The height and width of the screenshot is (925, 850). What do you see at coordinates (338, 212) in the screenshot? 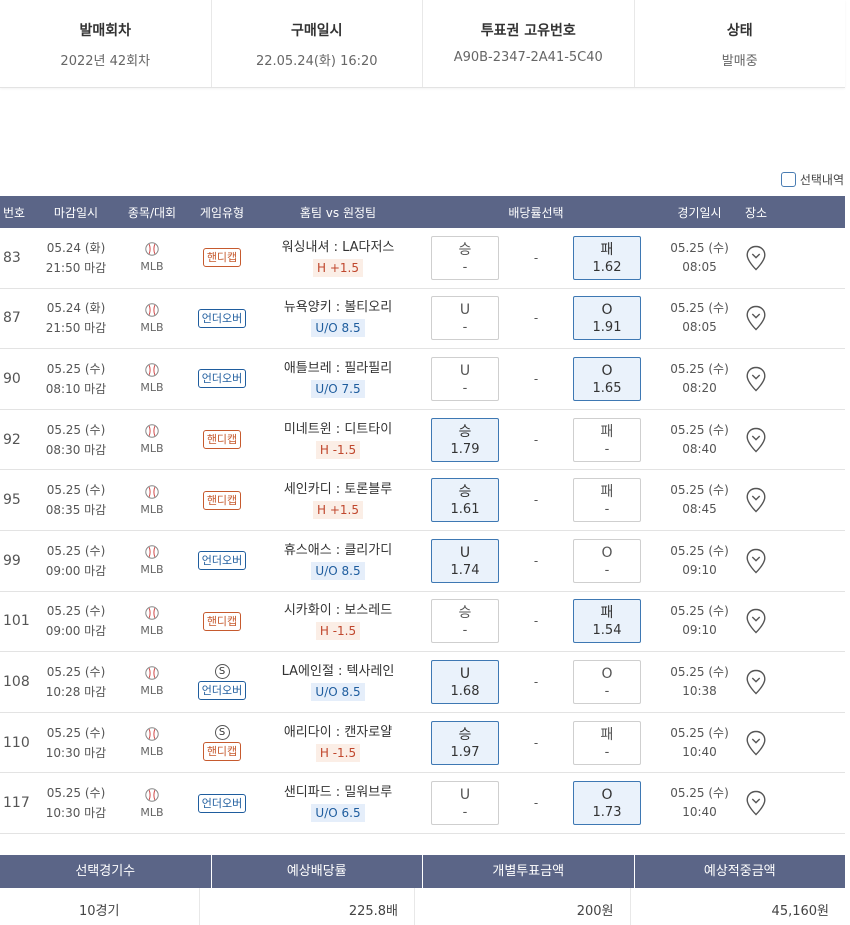
I see `header-teams: 홈팀 vs 원정팀` at bounding box center [338, 212].